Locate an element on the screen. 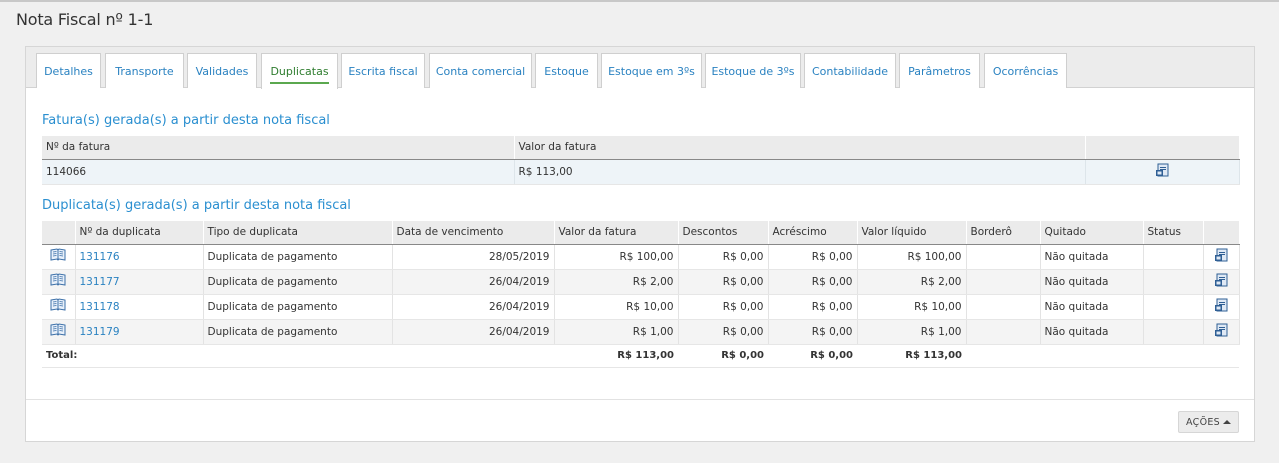  tab-conta-comercial: Conta comercial is located at coordinates (480, 70).